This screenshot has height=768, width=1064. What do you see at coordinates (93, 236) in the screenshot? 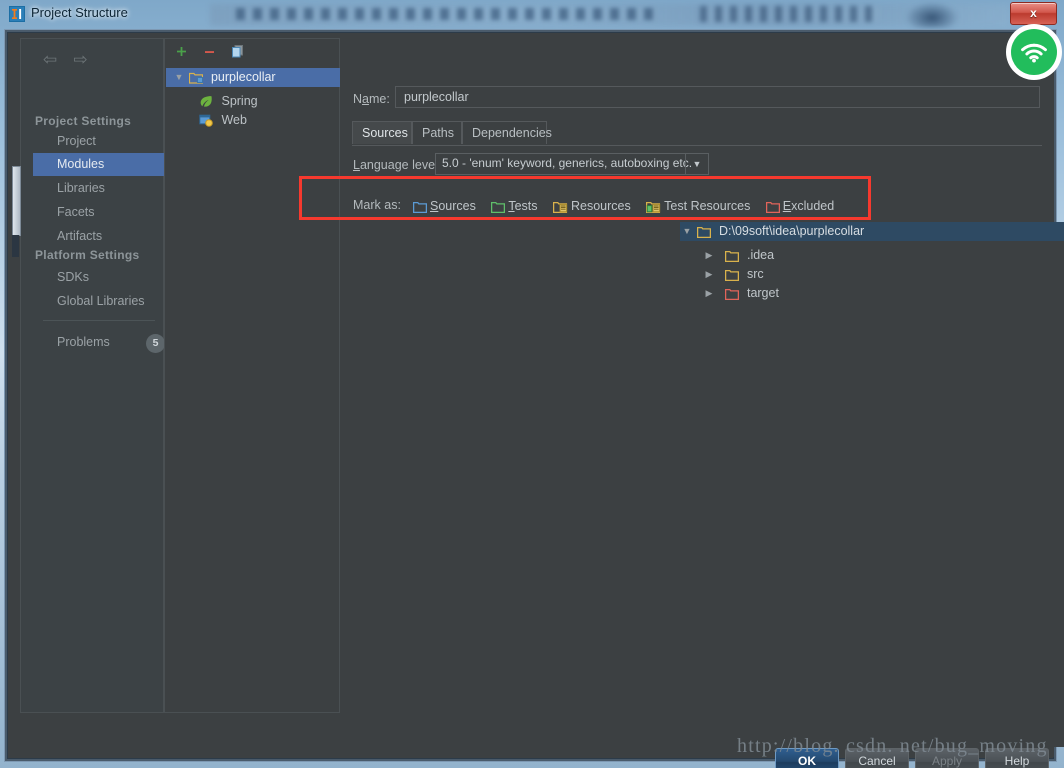
I see `sidebar-item-artifacts: Artifacts` at bounding box center [93, 236].